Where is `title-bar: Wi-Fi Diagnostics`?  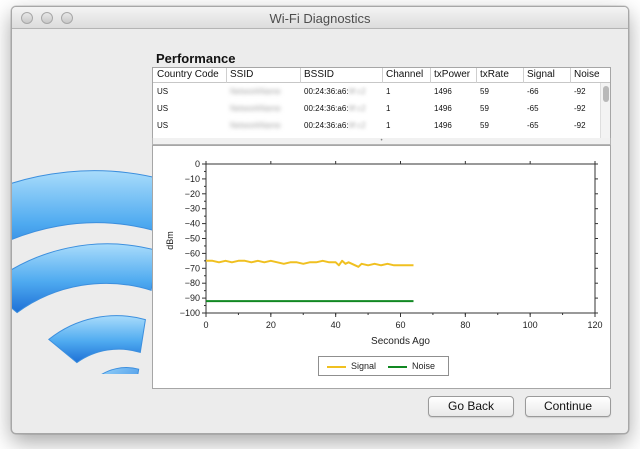
title-bar: Wi-Fi Diagnostics is located at coordinates (320, 18).